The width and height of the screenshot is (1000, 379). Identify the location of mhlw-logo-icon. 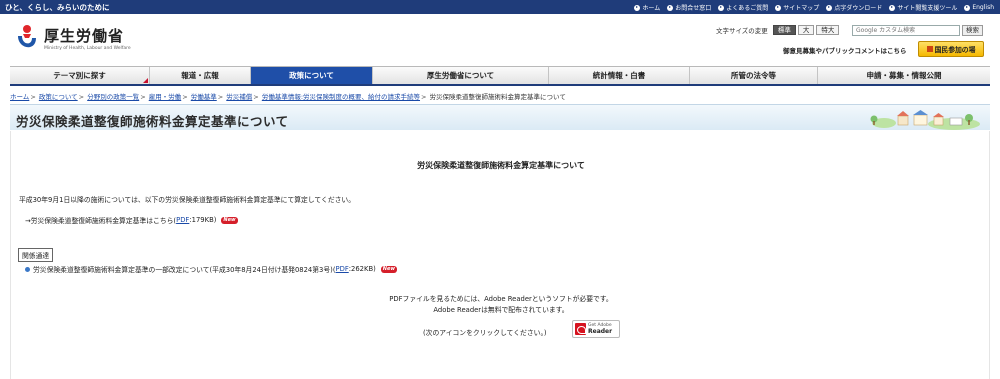
(27, 36).